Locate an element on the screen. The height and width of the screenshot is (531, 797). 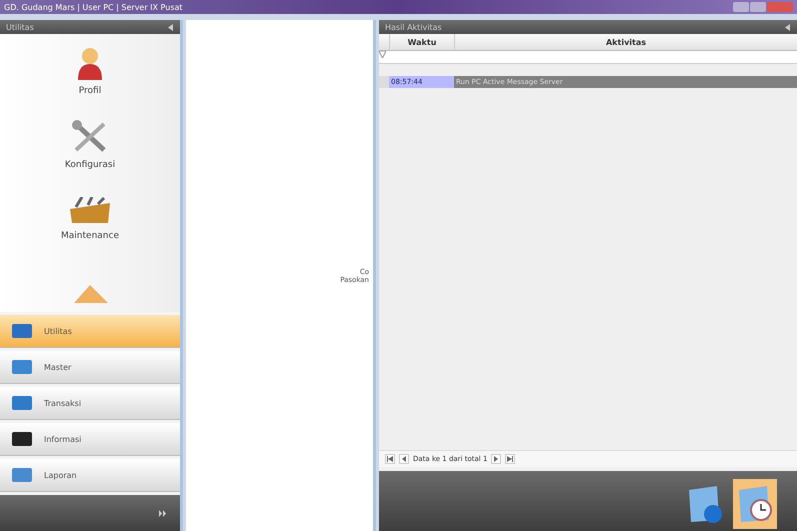
nav-group-button: Transaksi is located at coordinates (90, 403).